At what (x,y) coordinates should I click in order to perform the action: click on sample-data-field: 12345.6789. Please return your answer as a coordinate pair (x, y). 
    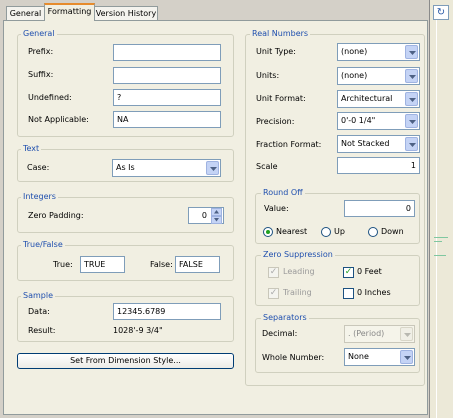
    Looking at the image, I should click on (167, 311).